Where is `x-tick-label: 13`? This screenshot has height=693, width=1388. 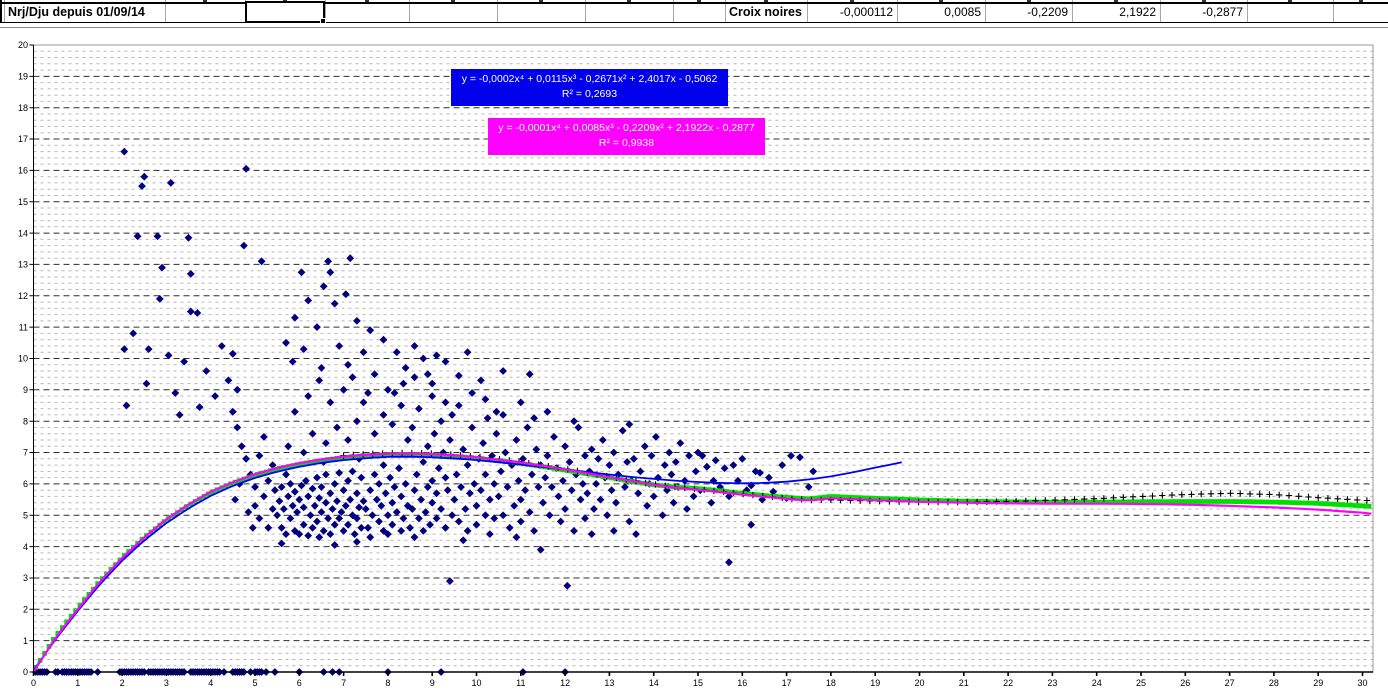 x-tick-label: 13 is located at coordinates (609, 683).